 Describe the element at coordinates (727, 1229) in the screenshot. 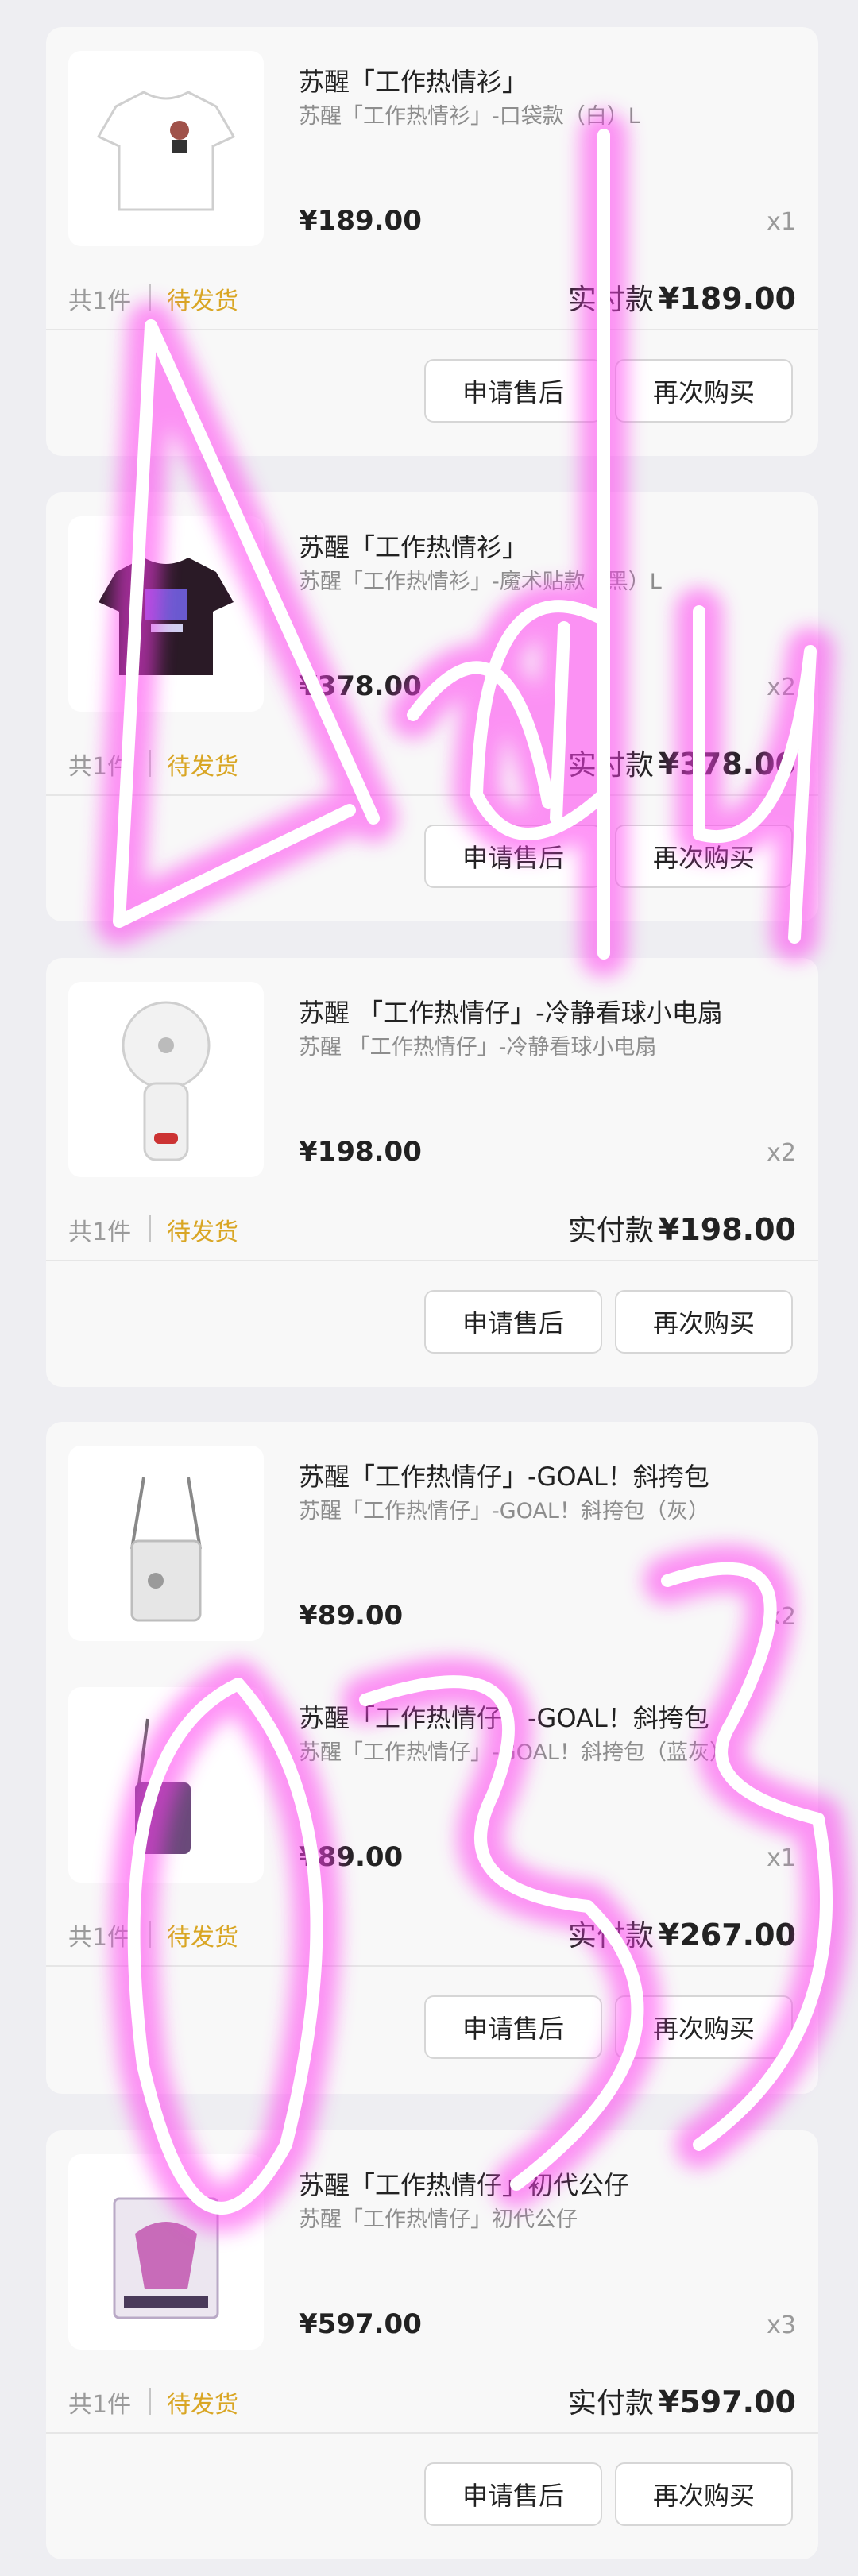

I see `paid-amount: ¥198.00` at that location.